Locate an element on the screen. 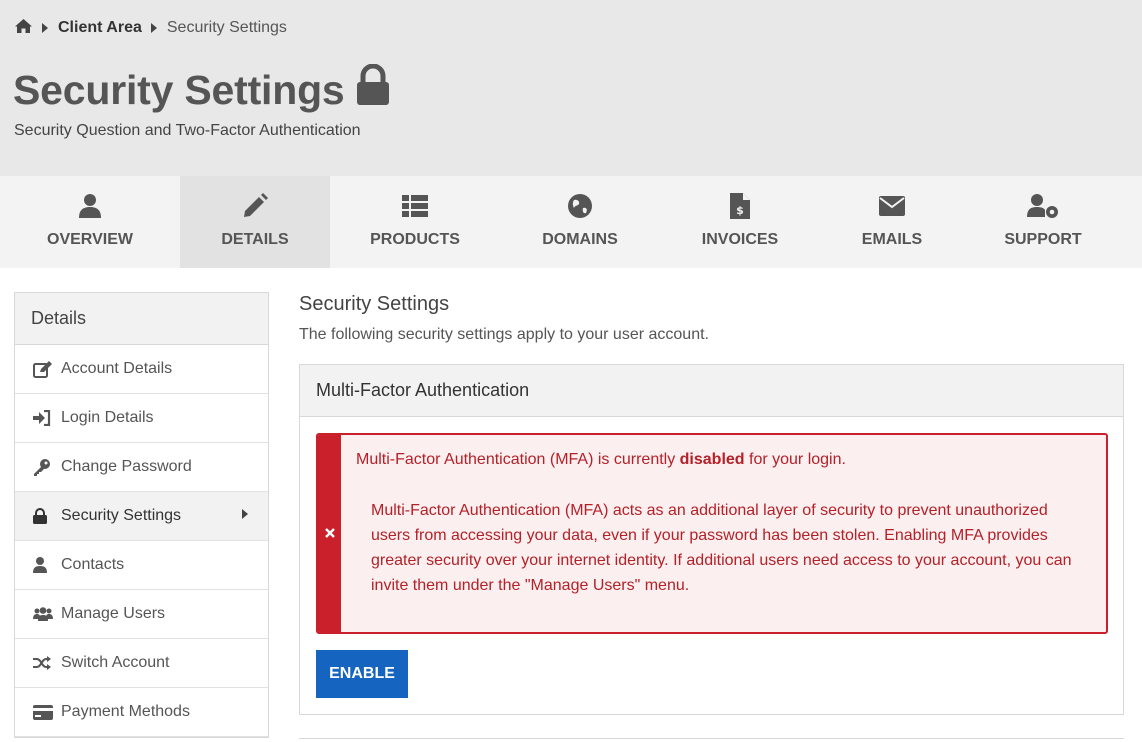 This screenshot has width=1142, height=742. sidebar-item-account-details: Account Details is located at coordinates (141, 369).